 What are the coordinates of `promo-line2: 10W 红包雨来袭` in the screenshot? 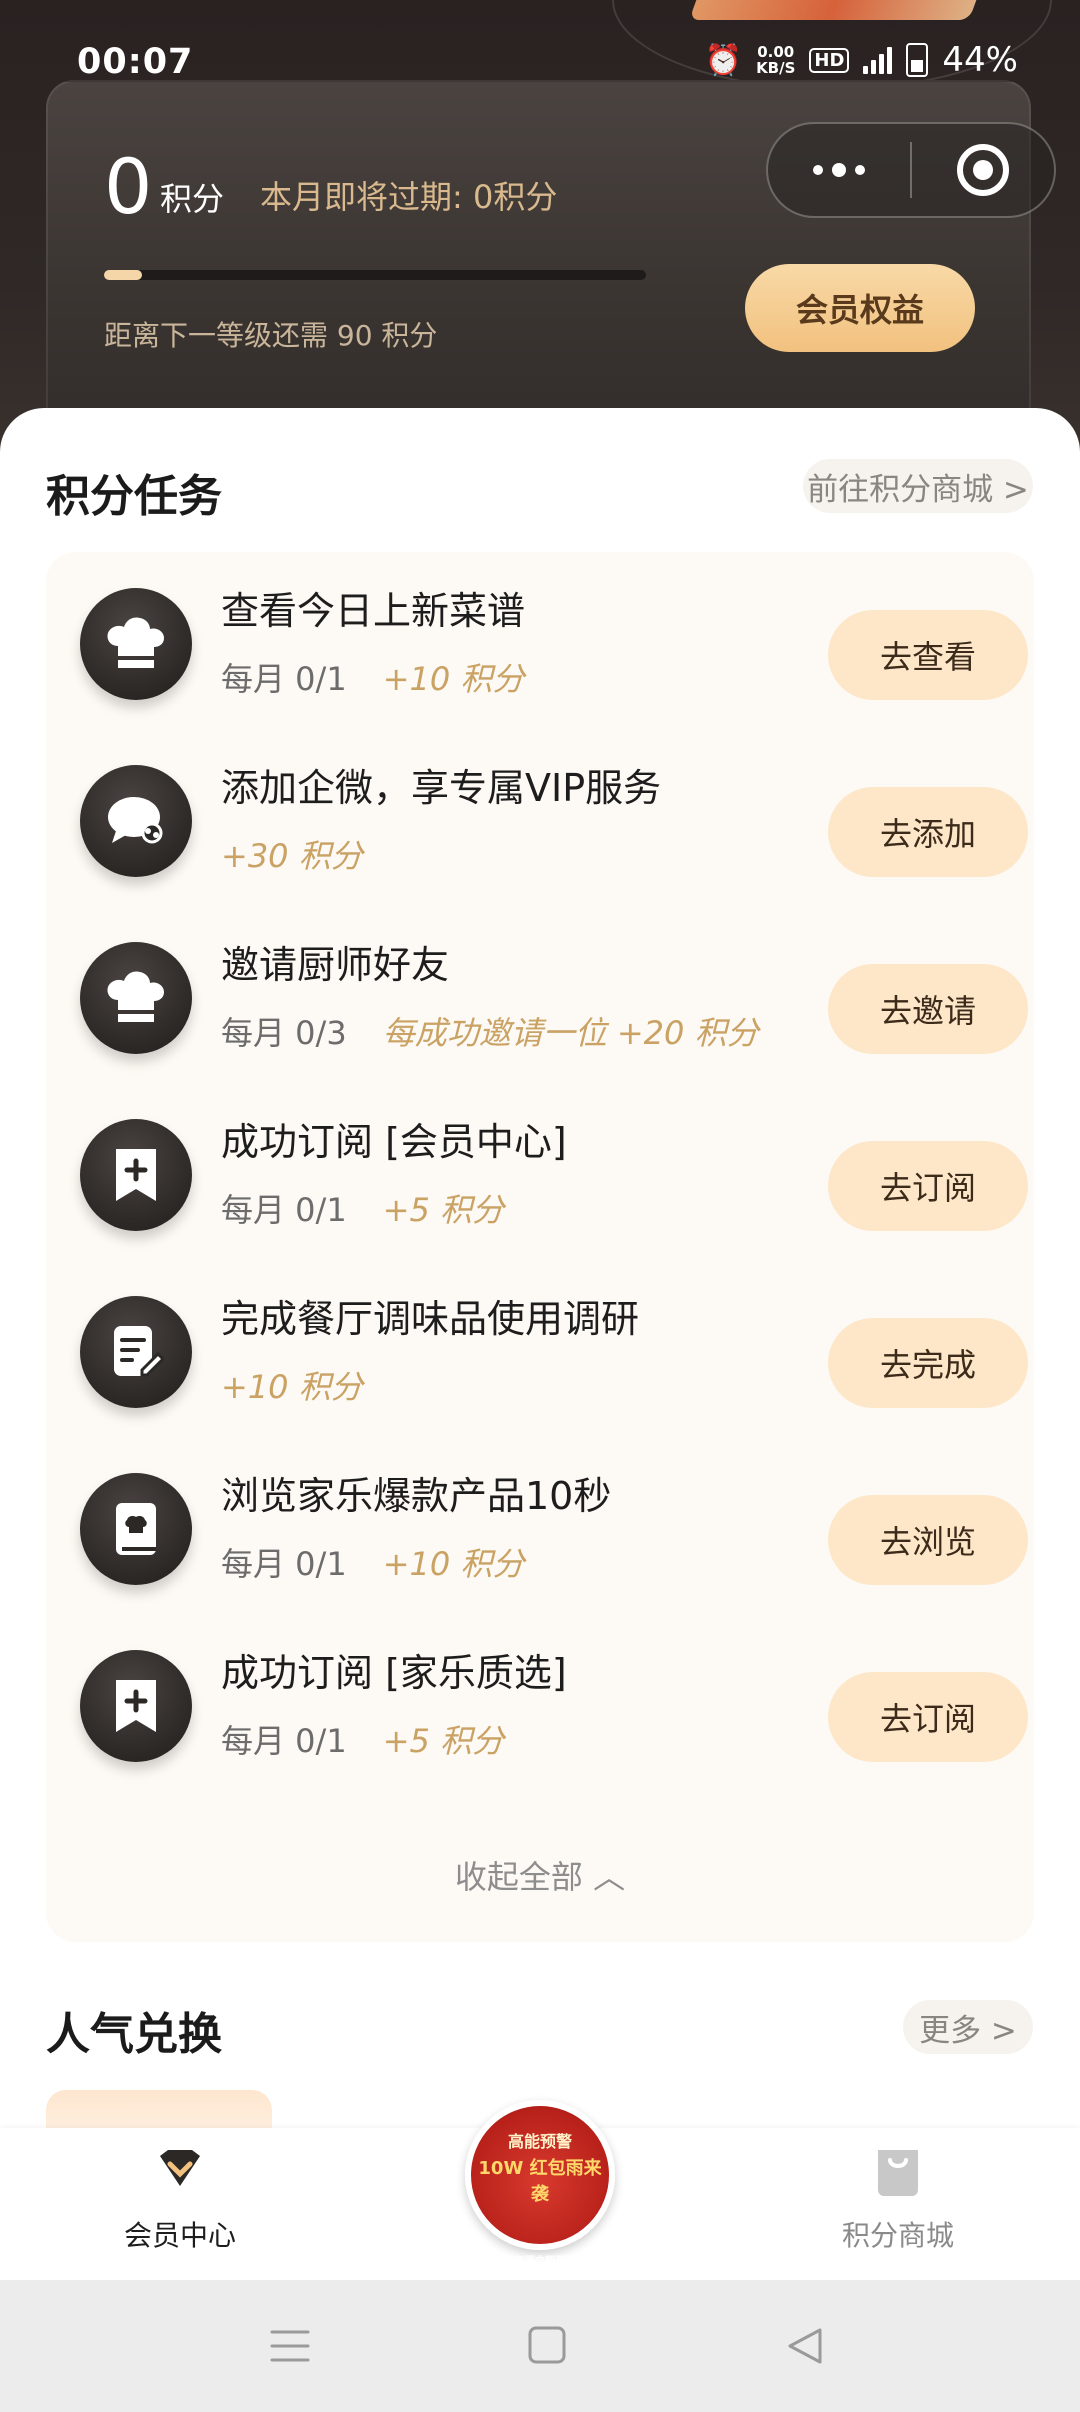 It's located at (540, 2181).